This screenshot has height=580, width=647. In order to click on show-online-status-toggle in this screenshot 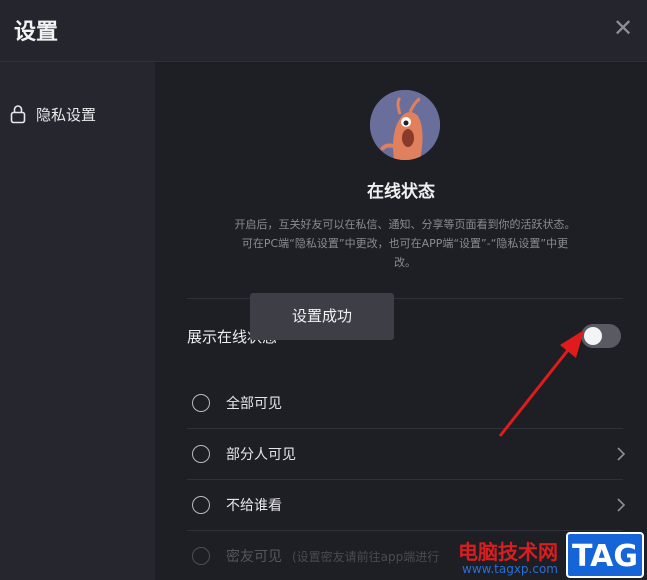, I will do `click(601, 336)`.